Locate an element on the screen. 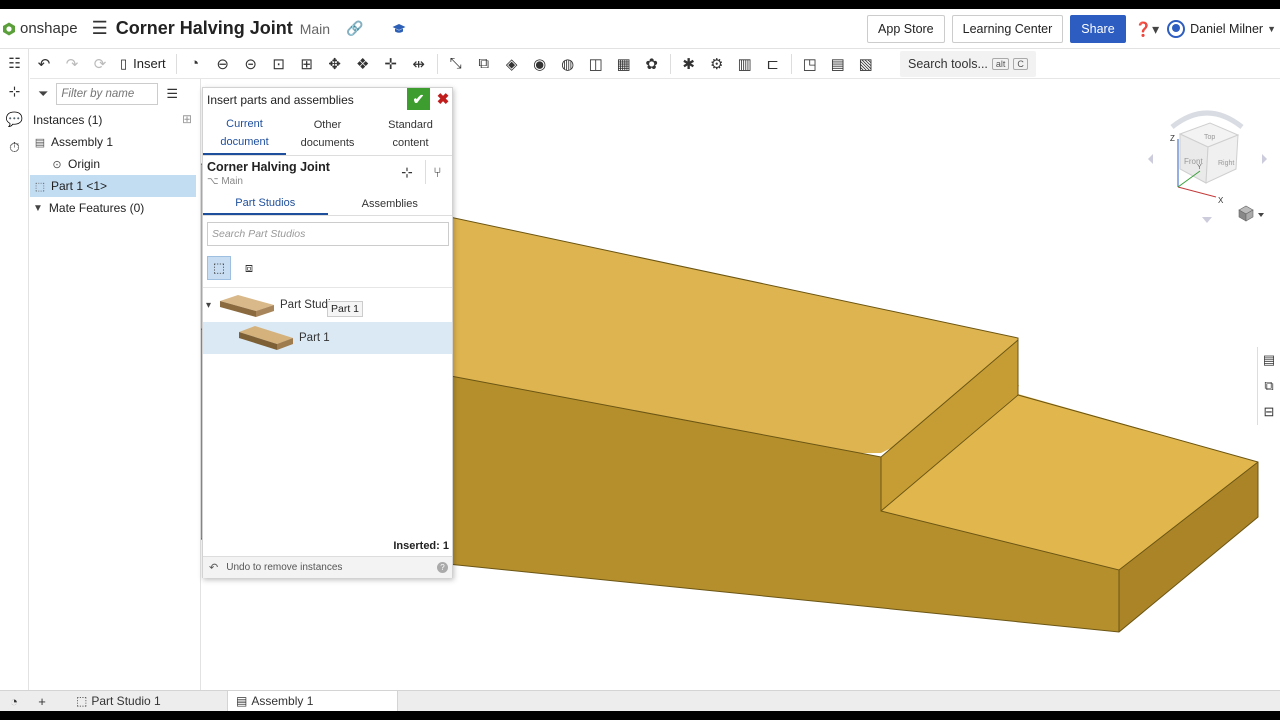 This screenshot has height=720, width=1280. comment-icon: 💬 is located at coordinates (14, 119).